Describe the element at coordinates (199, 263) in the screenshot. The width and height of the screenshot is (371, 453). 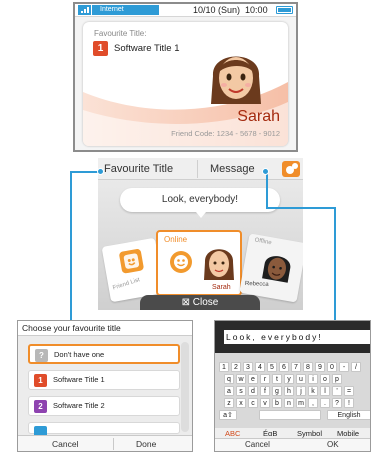
I see `online-friend-panel: Online Sarah` at that location.